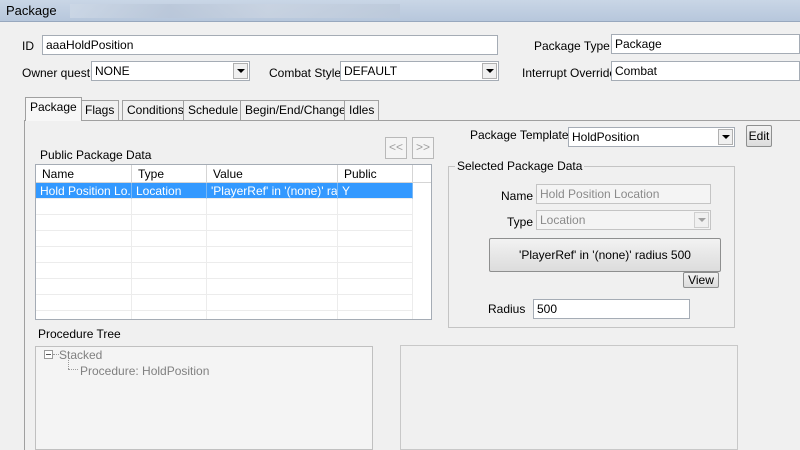 This screenshot has height=450, width=800. Describe the element at coordinates (520, 222) in the screenshot. I see `selected-type-label: Type` at that location.